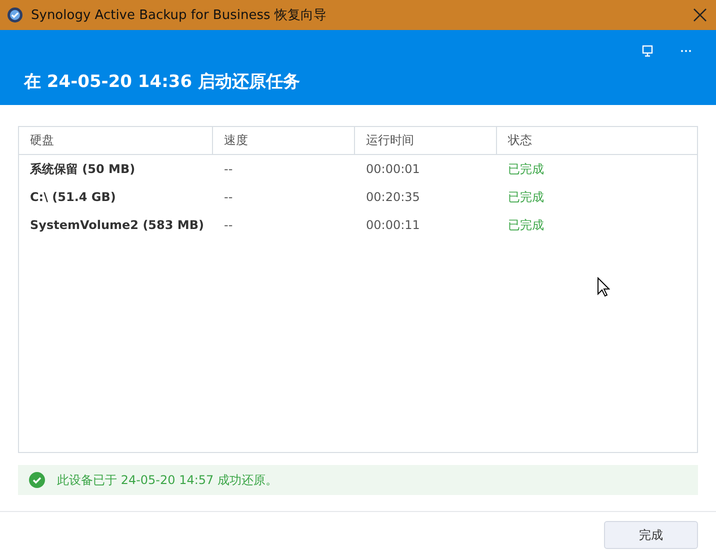 The height and width of the screenshot is (557, 716). What do you see at coordinates (700, 15) in the screenshot?
I see `close-icon` at bounding box center [700, 15].